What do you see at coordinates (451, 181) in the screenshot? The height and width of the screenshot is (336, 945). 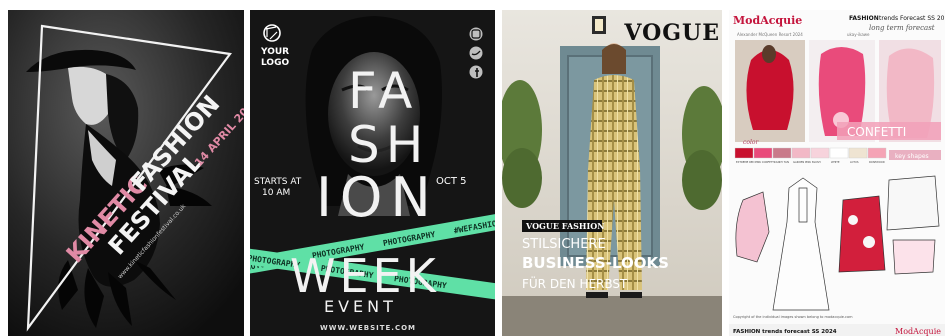 I see `event-date: OCT 5` at bounding box center [451, 181].